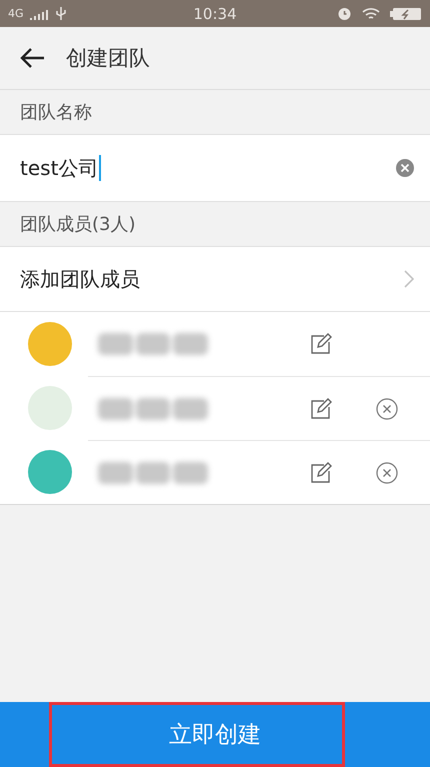  I want to click on network-label: 4G, so click(16, 13).